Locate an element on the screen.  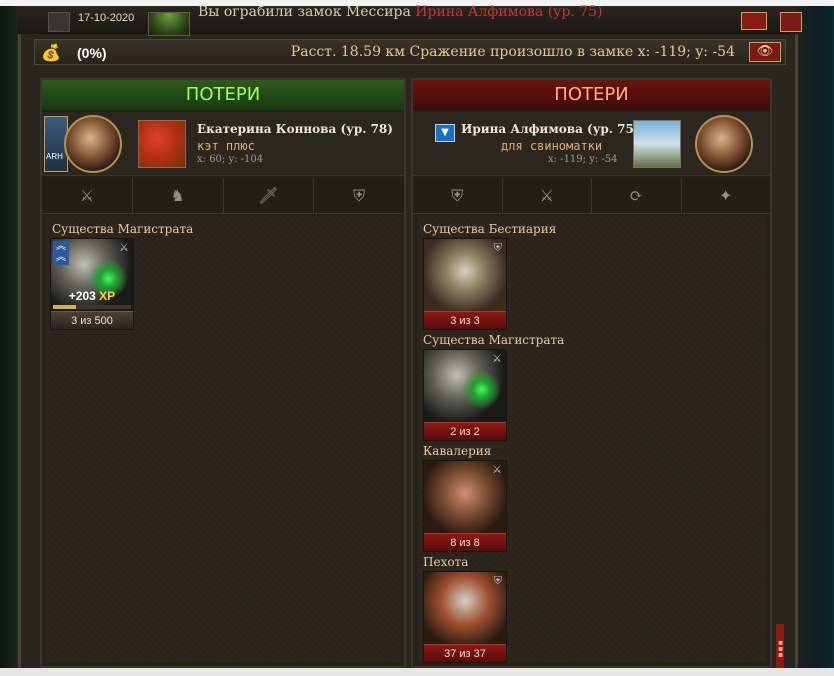
flag-button is located at coordinates (791, 22).